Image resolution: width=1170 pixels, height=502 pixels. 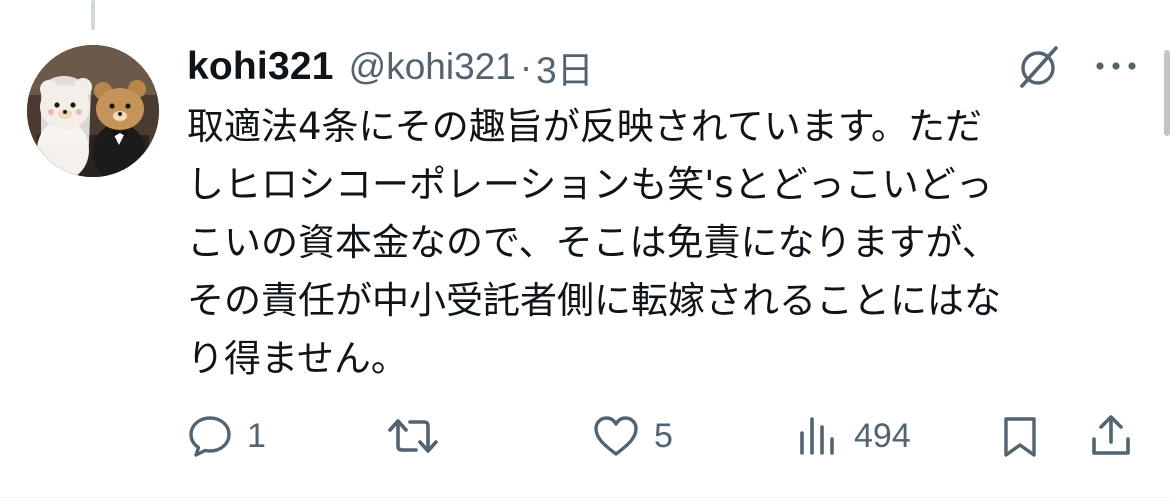 What do you see at coordinates (593, 242) in the screenshot?
I see `tweet-text-line: こいの資本金なので、そこは免責になりますが、` at bounding box center [593, 242].